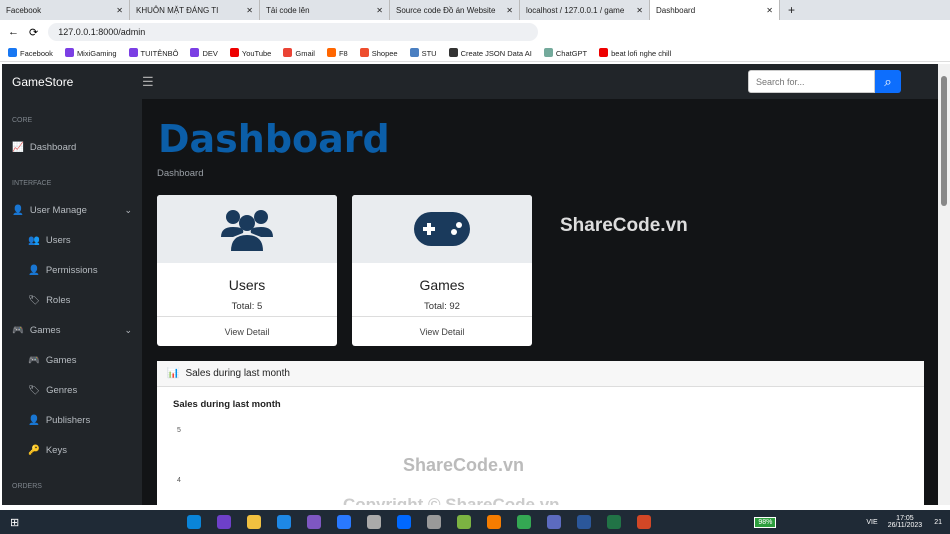 This screenshot has height=534, width=950. I want to click on tab-label: KHUÔN MẶT ĐÁNG TI, so click(177, 10).